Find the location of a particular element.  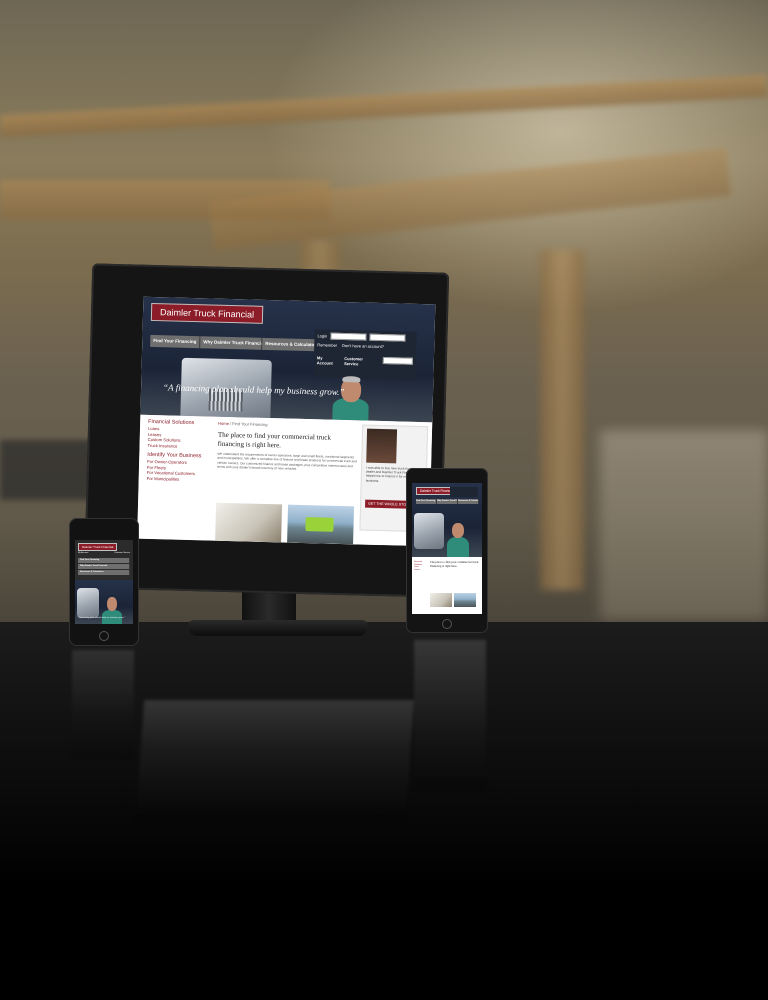

breadcrumb-home: Home is located at coordinates (223, 423).